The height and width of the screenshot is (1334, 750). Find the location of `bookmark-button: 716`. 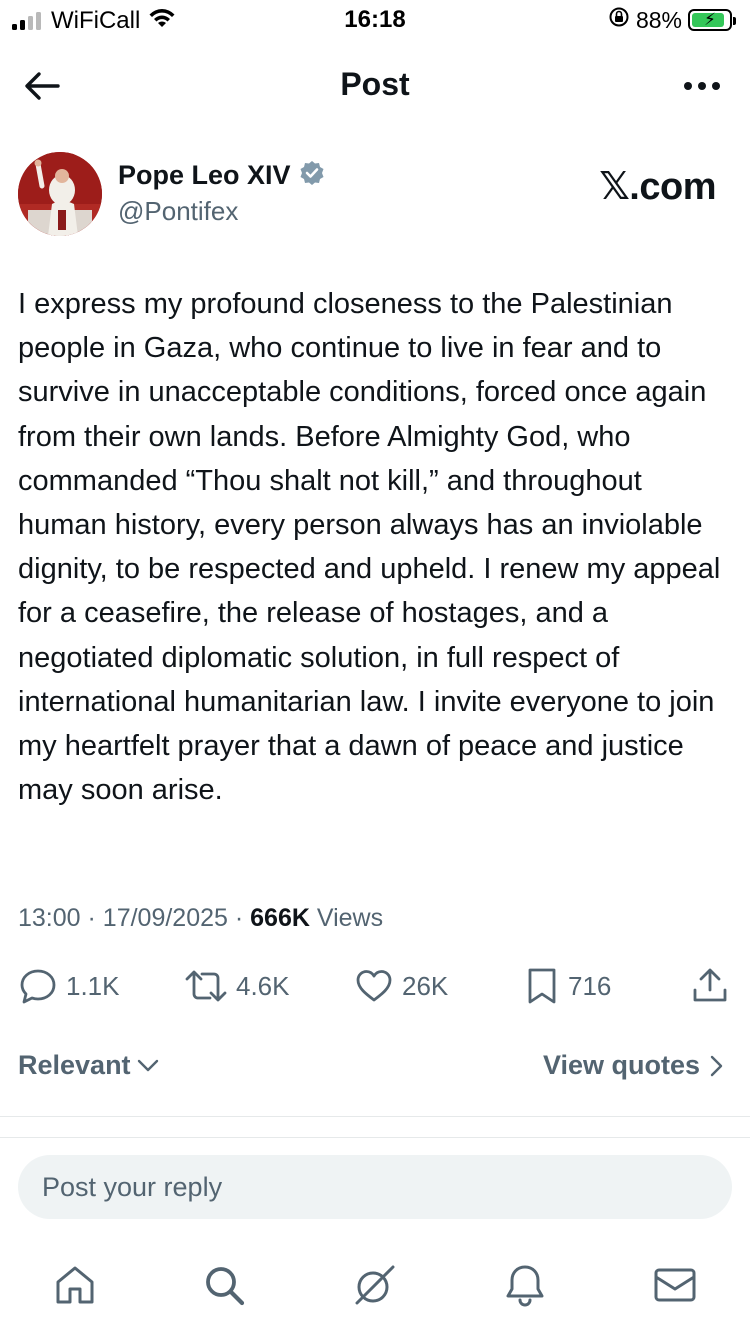

bookmark-button: 716 is located at coordinates (567, 986).